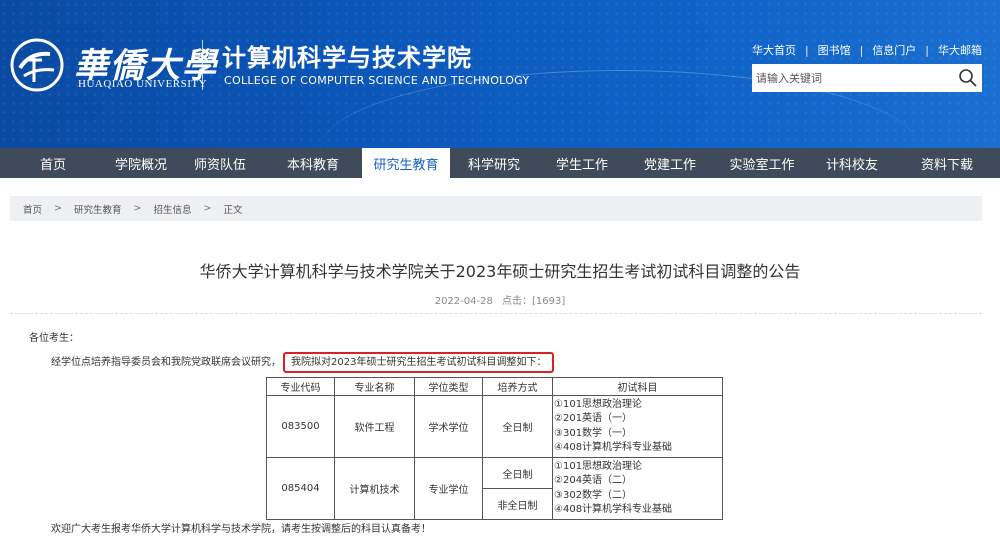  Describe the element at coordinates (774, 50) in the screenshot. I see `top-link-home: 华大首页` at that location.